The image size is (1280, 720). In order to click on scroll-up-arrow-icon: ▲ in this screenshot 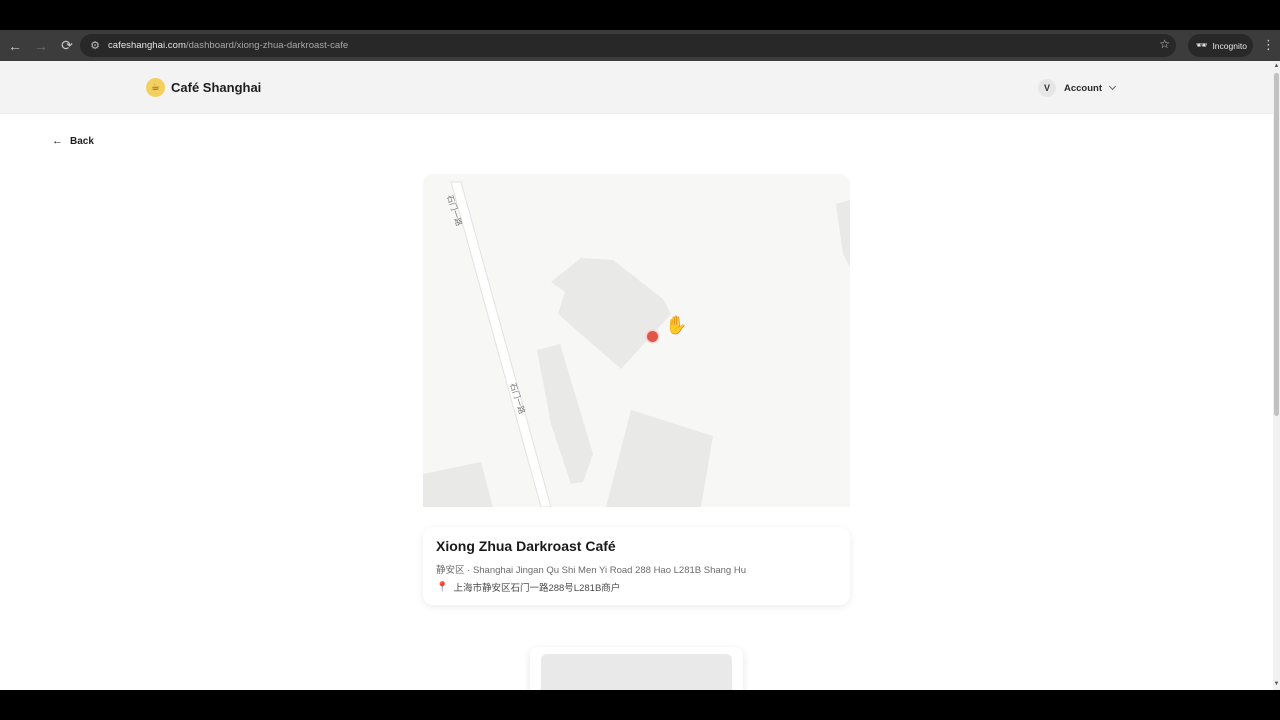, I will do `click(1276, 66)`.